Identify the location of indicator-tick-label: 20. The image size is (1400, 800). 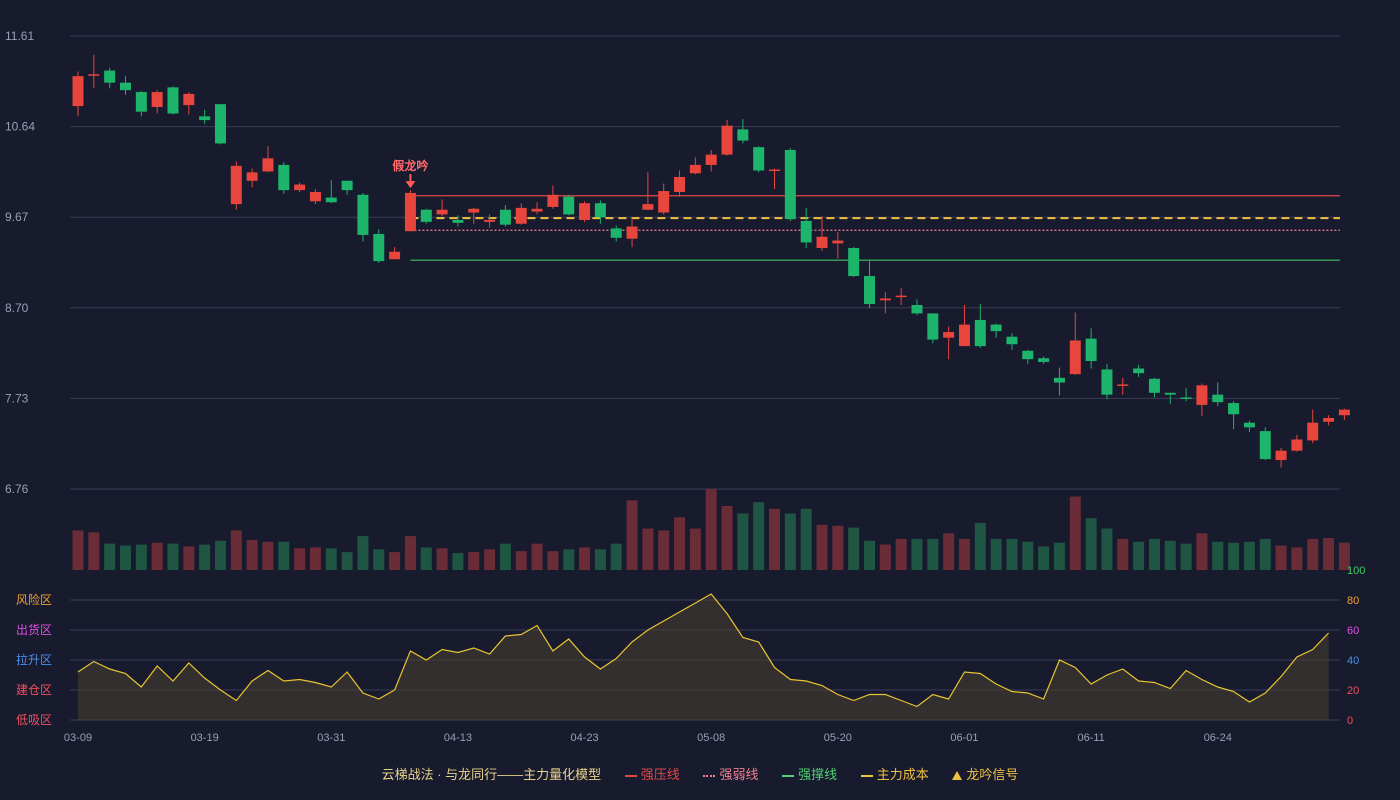
(1353, 691).